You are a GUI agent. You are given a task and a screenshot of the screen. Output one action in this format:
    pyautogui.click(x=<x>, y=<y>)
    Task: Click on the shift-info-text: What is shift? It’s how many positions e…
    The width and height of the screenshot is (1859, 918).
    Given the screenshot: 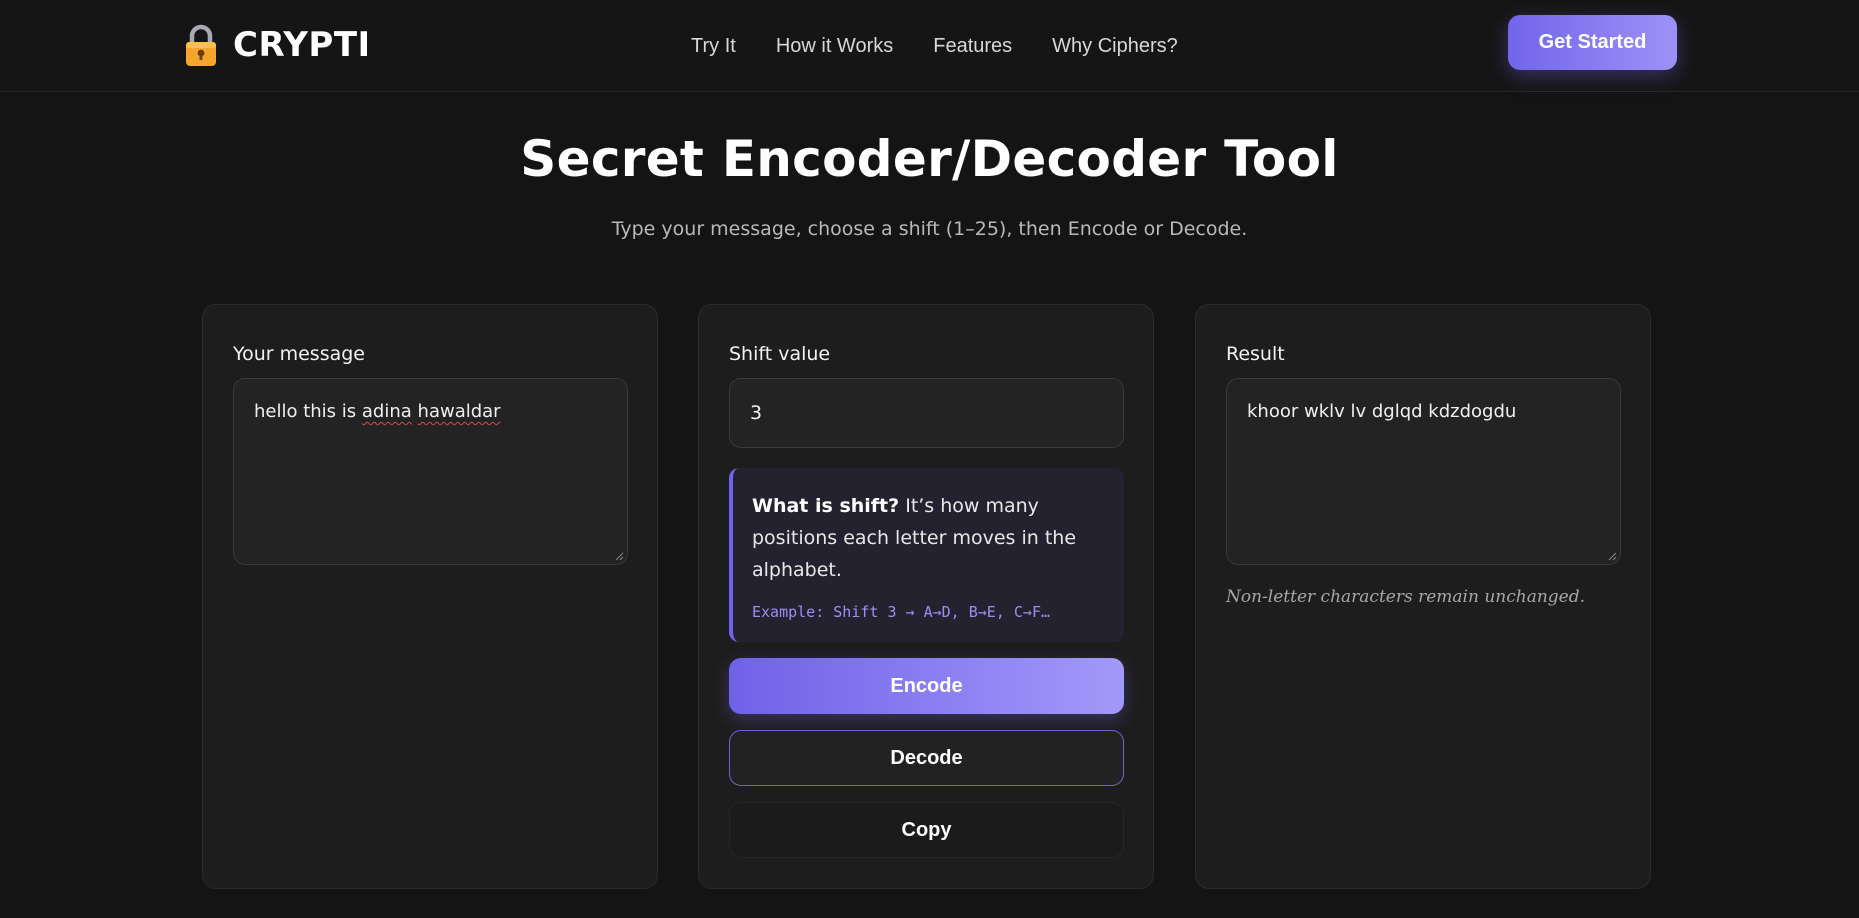 What is the action you would take?
    pyautogui.click(x=929, y=538)
    